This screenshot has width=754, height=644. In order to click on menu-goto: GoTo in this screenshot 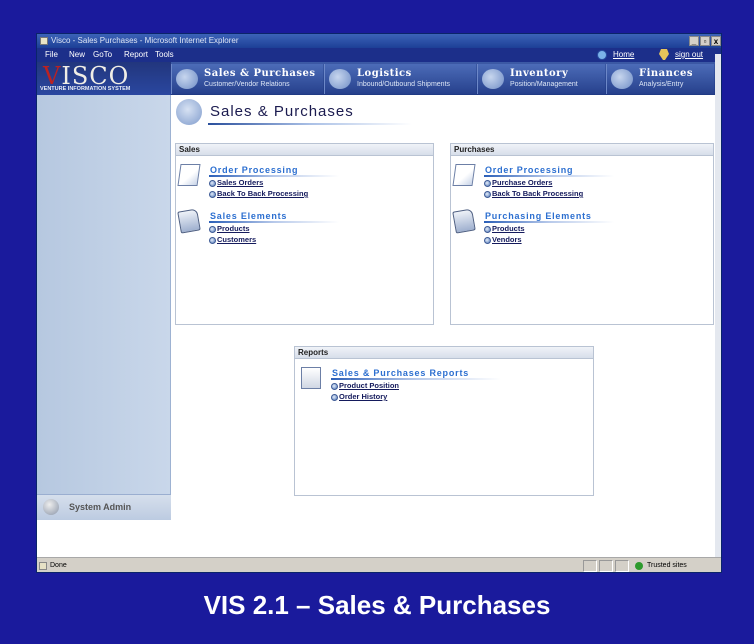, I will do `click(102, 55)`.